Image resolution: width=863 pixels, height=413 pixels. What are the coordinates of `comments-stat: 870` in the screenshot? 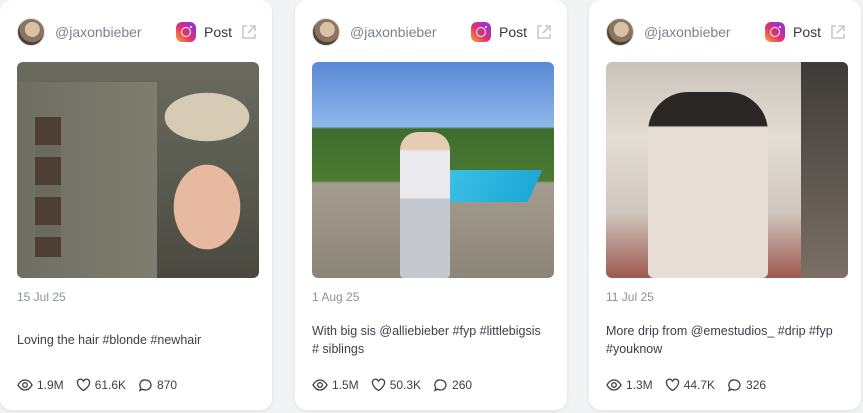 It's located at (157, 385).